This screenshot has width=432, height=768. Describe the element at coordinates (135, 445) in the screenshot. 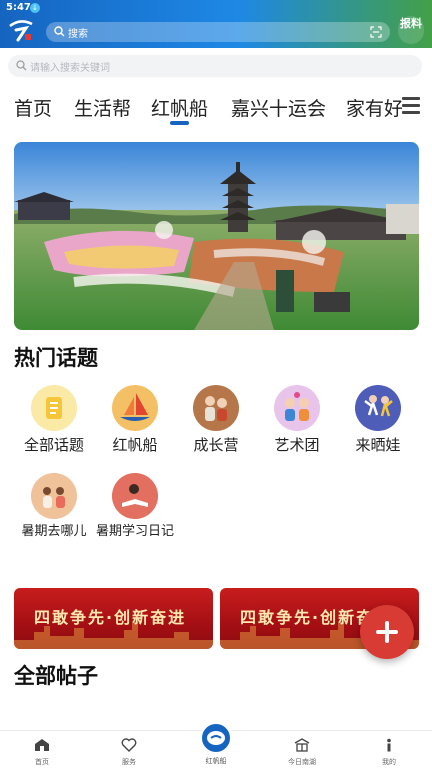

I see `topic-label: 红帆船` at that location.